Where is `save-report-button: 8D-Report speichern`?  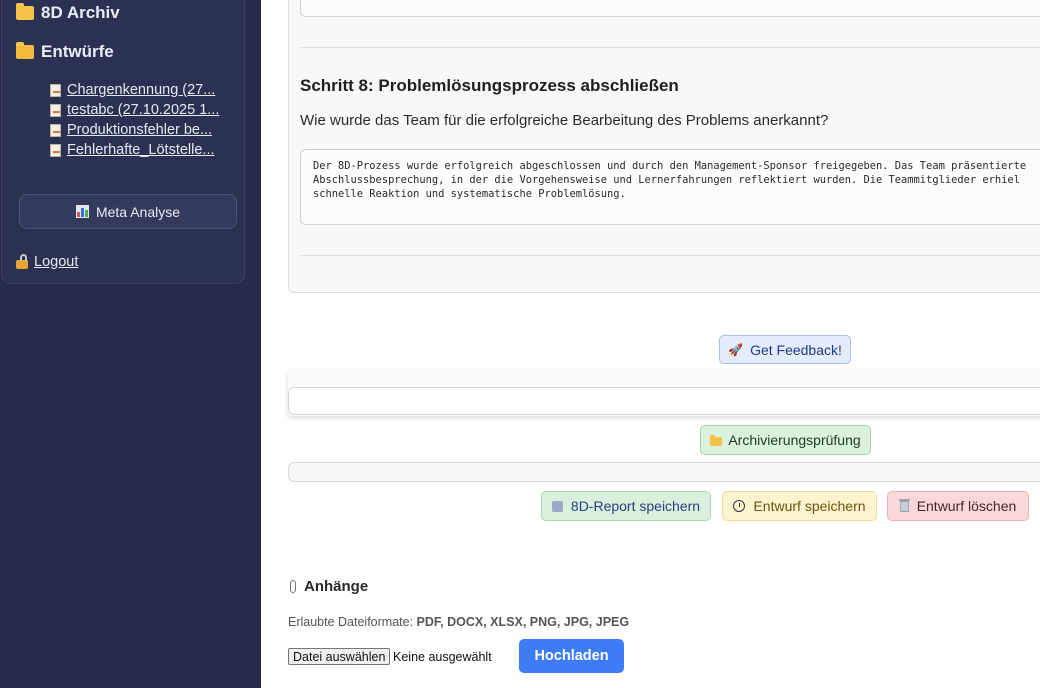
save-report-button: 8D-Report speichern is located at coordinates (626, 506).